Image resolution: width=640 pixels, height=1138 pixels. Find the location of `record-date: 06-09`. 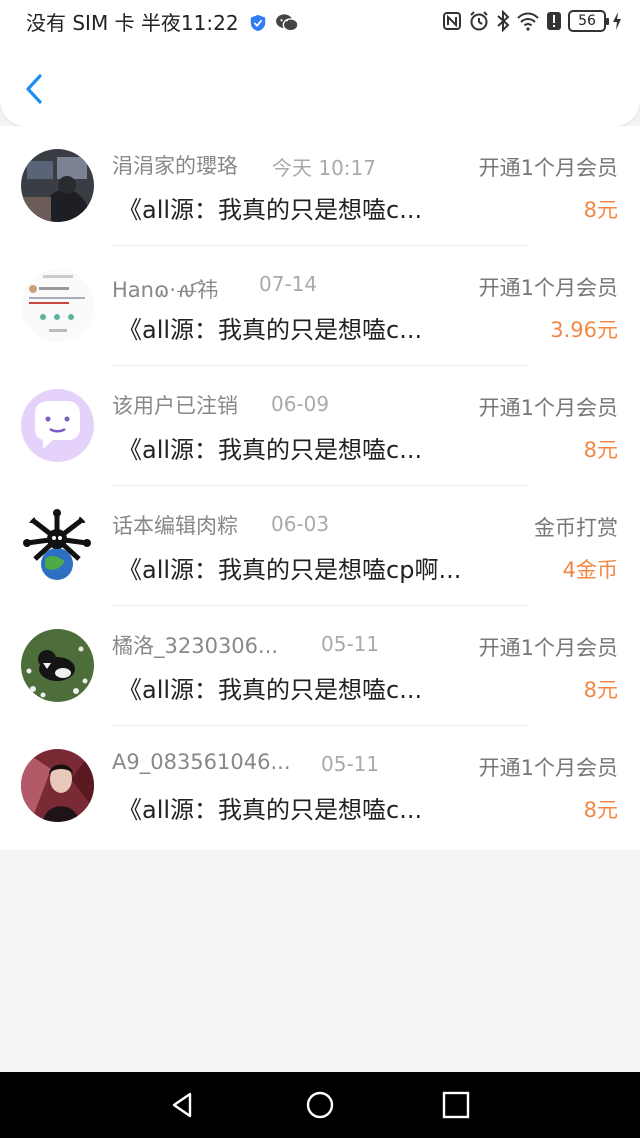

record-date: 06-09 is located at coordinates (300, 404).